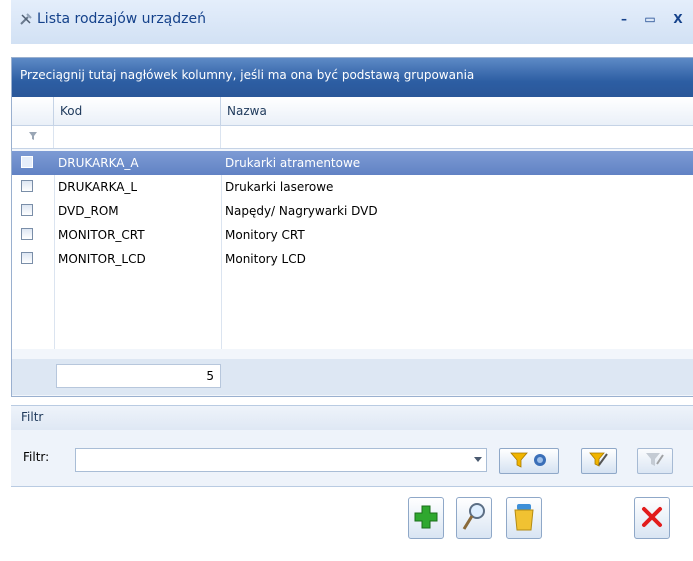 The height and width of the screenshot is (561, 693). What do you see at coordinates (457, 111) in the screenshot?
I see `column-header-nazwa: Nazwa` at bounding box center [457, 111].